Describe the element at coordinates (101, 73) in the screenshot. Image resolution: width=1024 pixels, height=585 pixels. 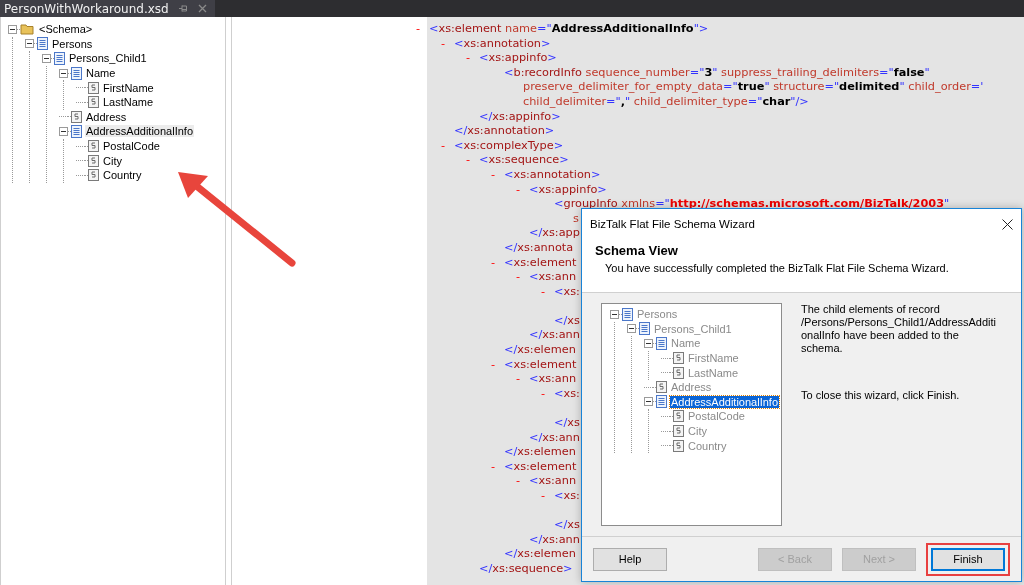
I see `tree-item: Name` at that location.